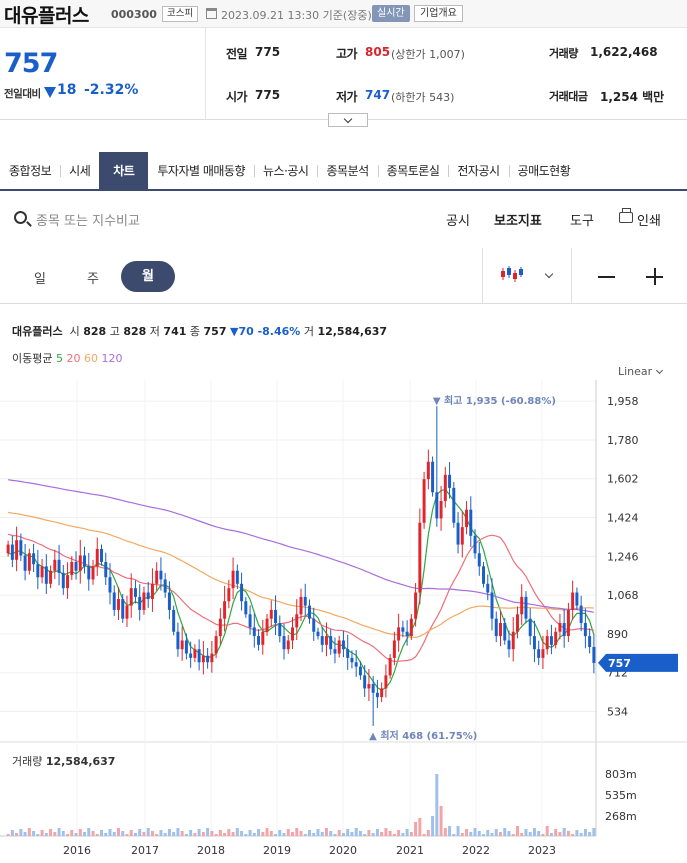  What do you see at coordinates (413, 171) in the screenshot?
I see `tab-6: 종목토론실` at bounding box center [413, 171].